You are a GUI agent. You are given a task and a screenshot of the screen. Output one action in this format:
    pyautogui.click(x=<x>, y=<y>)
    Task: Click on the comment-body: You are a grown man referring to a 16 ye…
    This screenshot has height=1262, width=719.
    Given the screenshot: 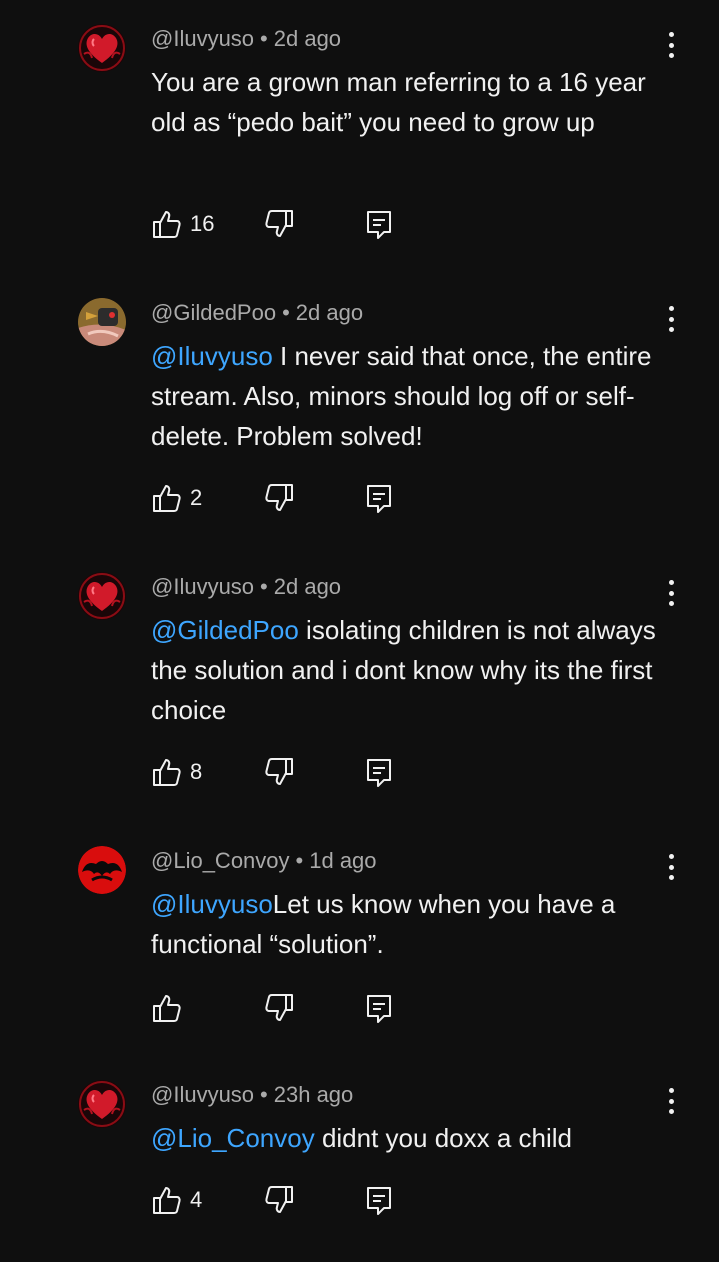 What is the action you would take?
    pyautogui.click(x=398, y=102)
    